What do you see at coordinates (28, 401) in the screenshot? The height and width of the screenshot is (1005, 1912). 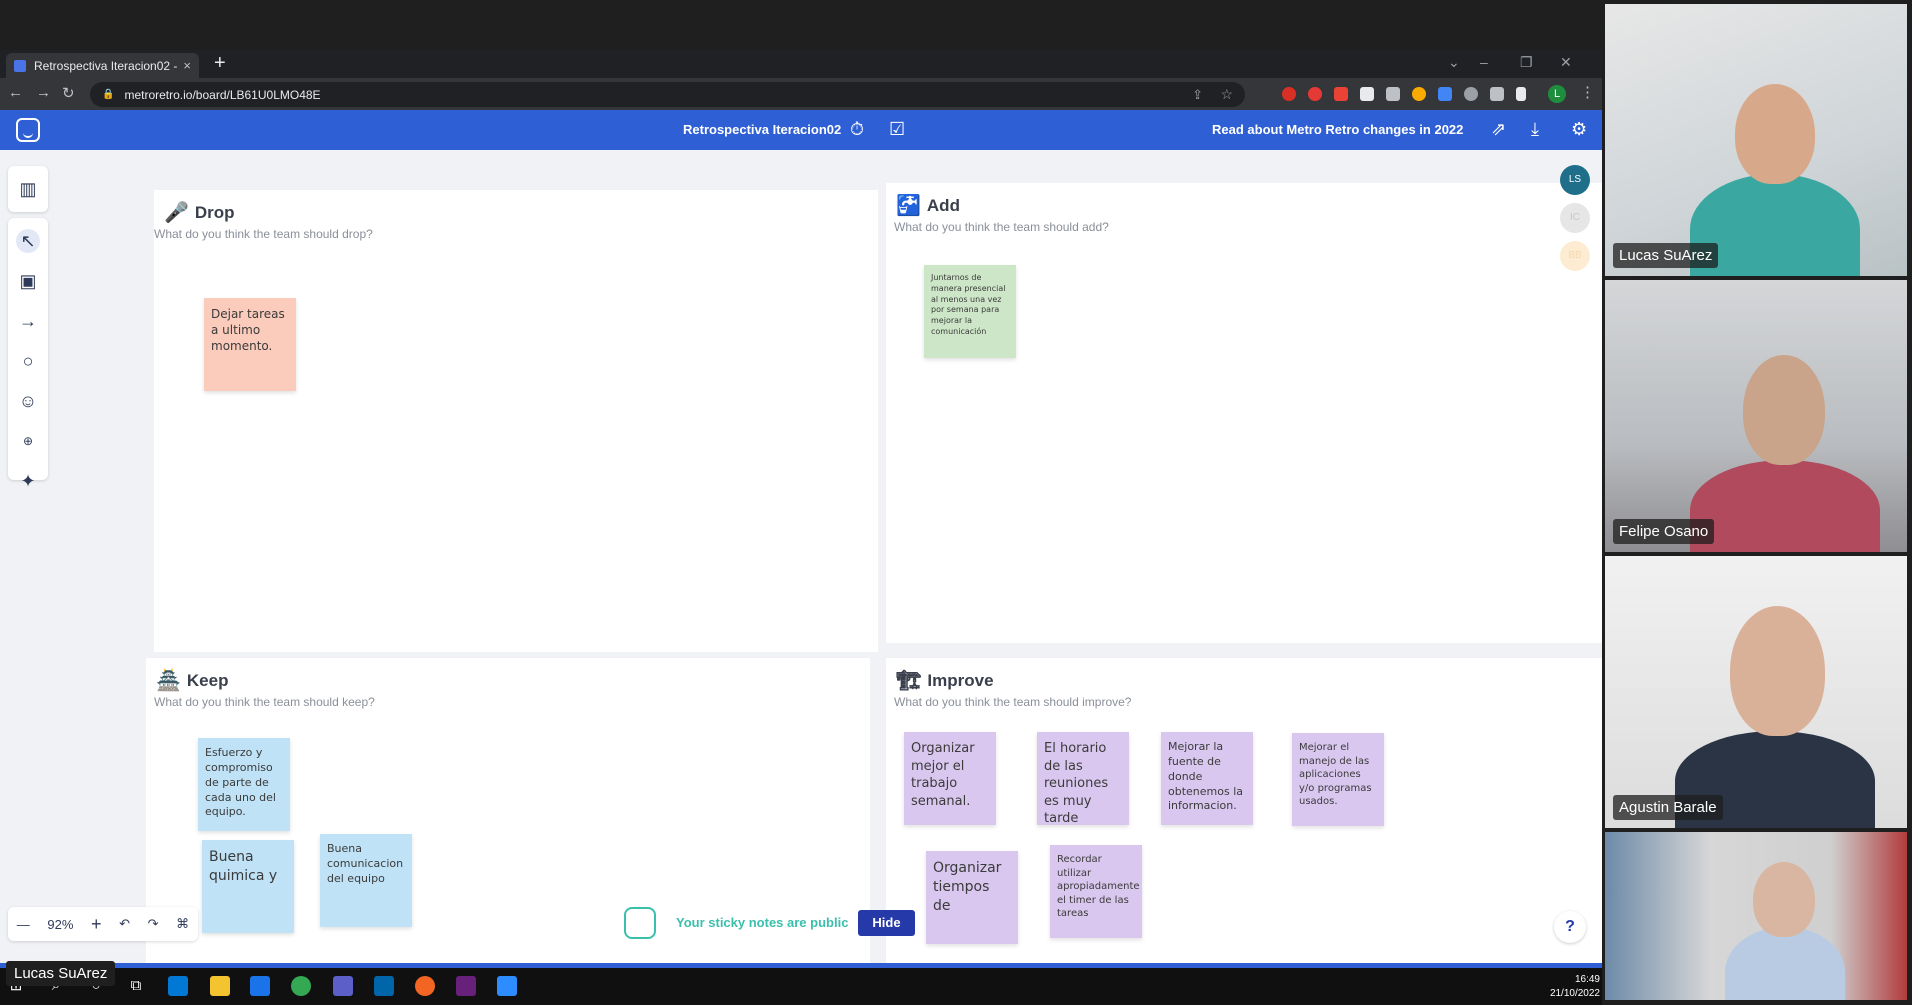 I see `emoji-icon: ☺` at bounding box center [28, 401].